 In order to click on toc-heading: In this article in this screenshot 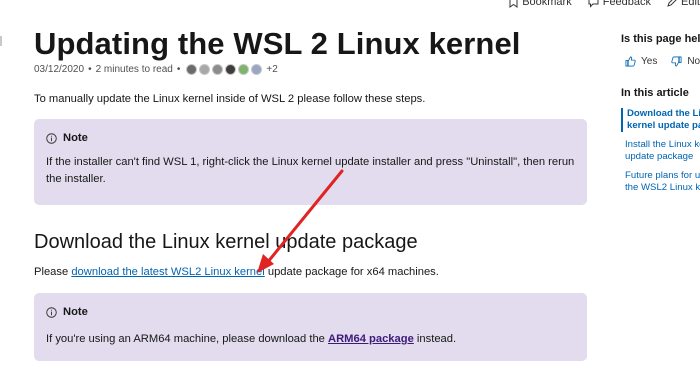, I will do `click(655, 93)`.